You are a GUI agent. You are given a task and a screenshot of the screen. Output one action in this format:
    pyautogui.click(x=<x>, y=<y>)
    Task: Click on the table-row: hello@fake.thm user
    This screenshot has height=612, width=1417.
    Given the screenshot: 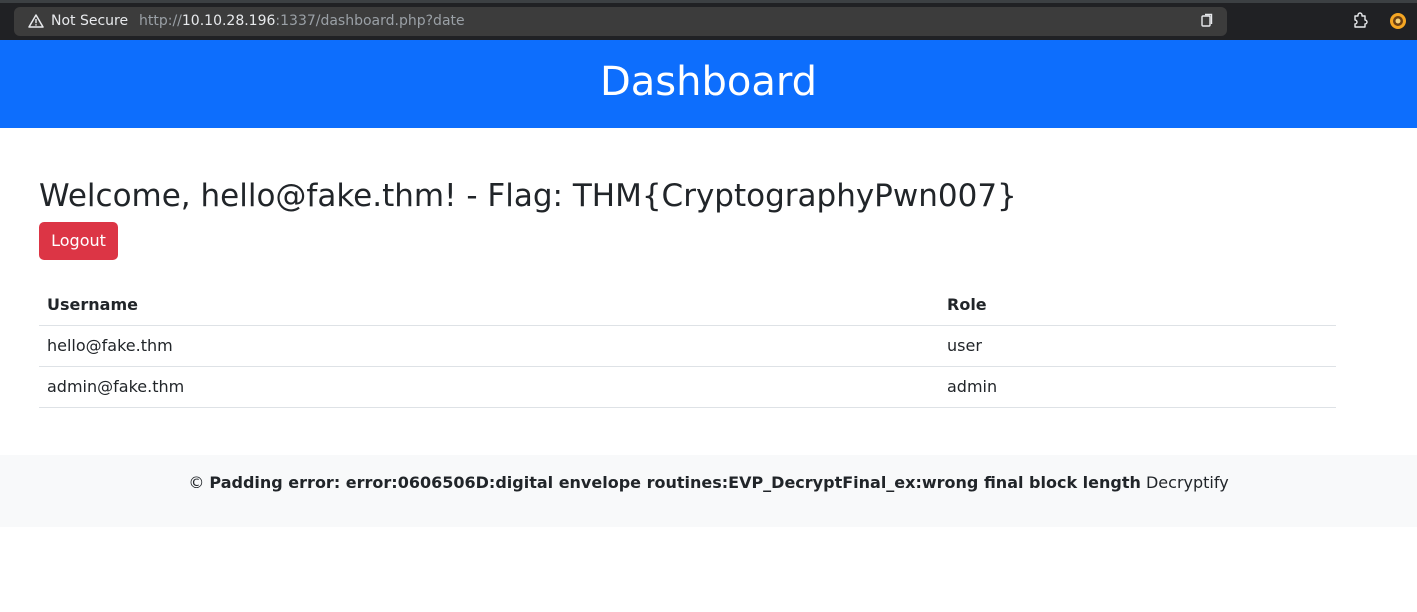 What is the action you would take?
    pyautogui.click(x=687, y=346)
    